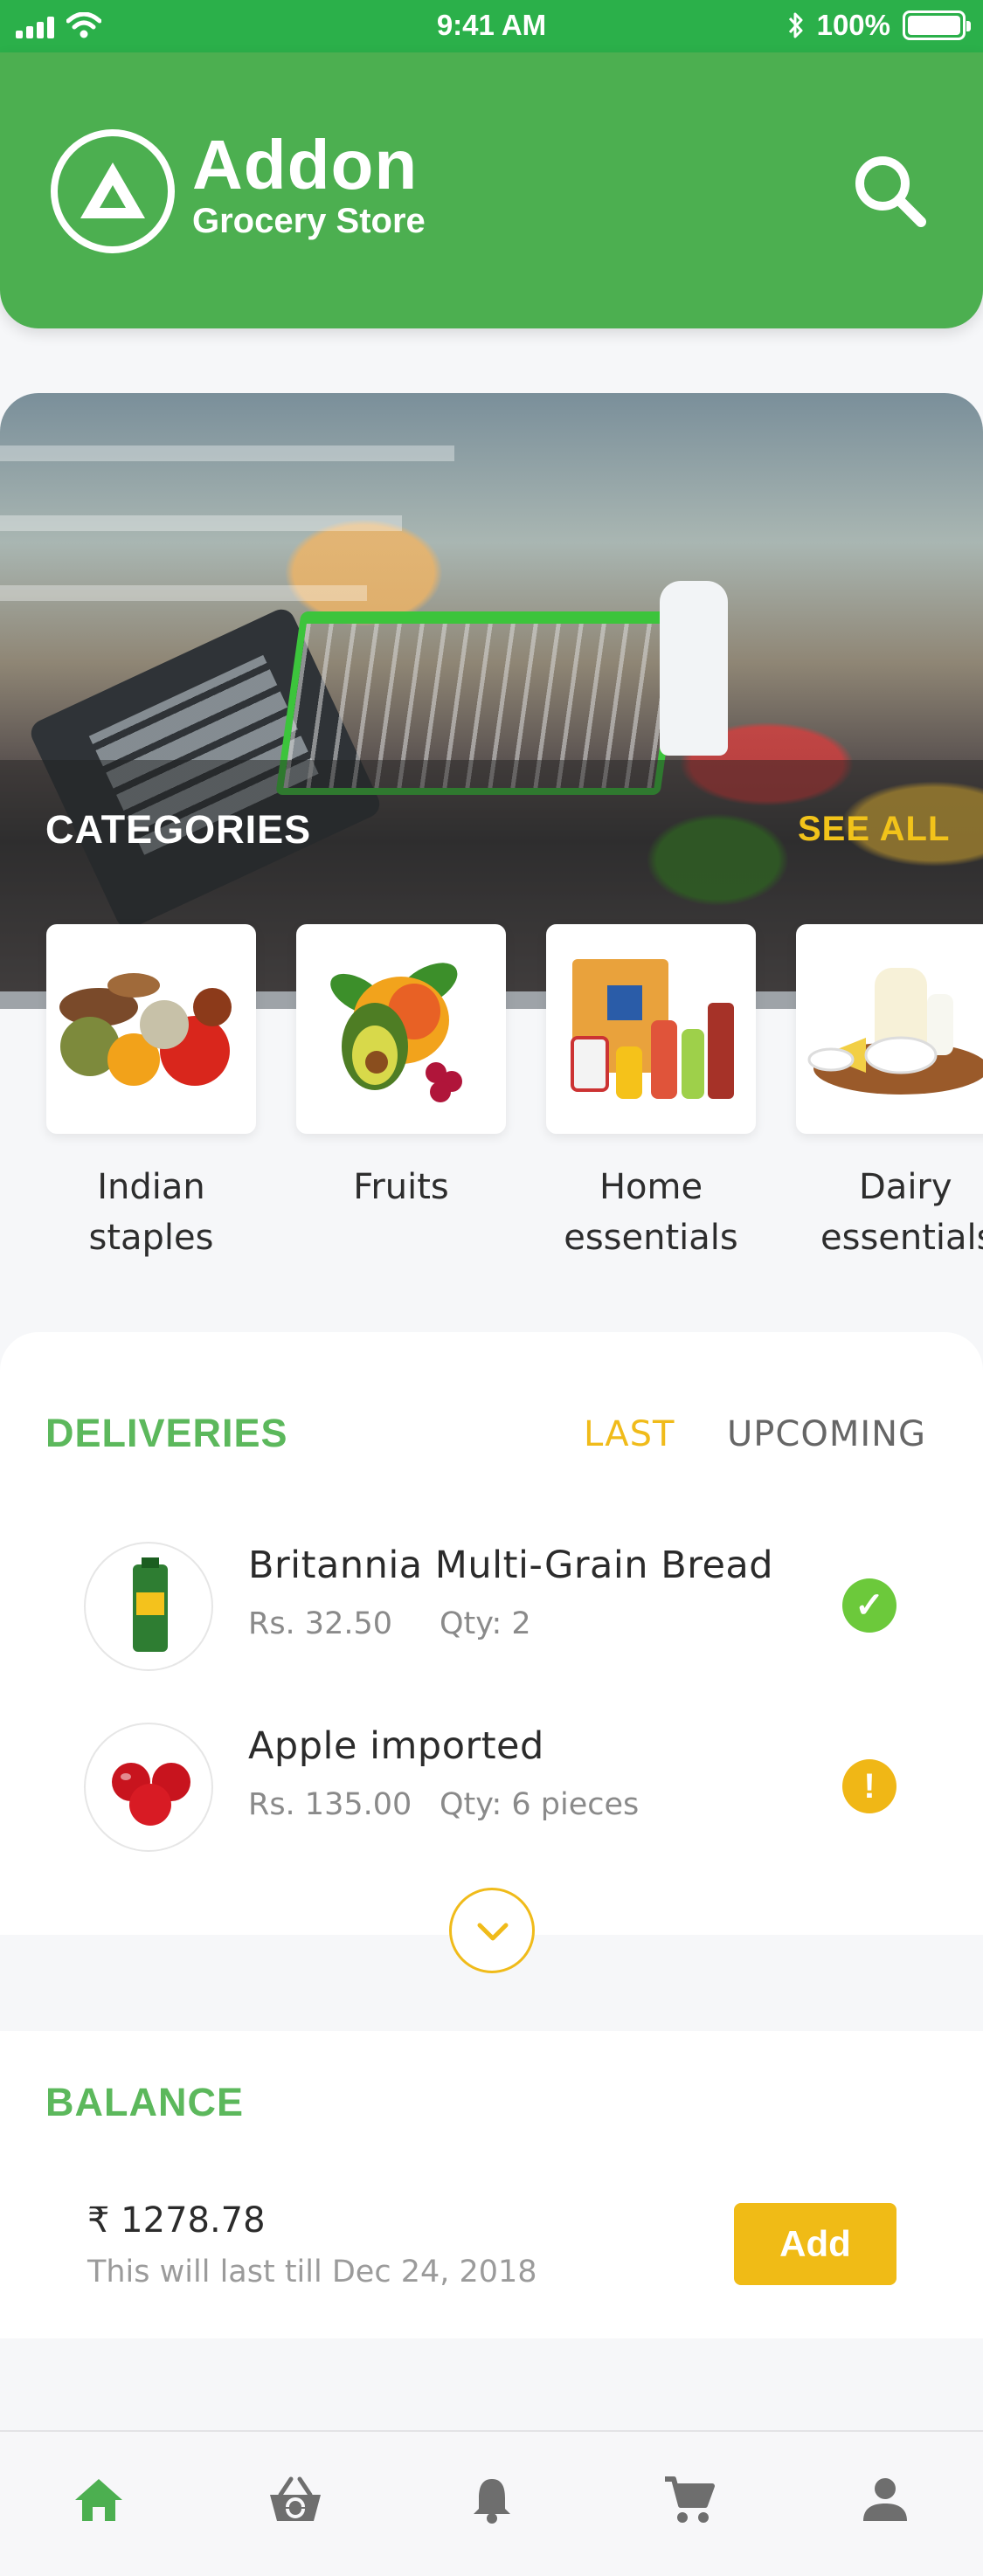 The width and height of the screenshot is (983, 2576). Describe the element at coordinates (396, 1746) in the screenshot. I see `delivery-item-name: Apple imported` at that location.